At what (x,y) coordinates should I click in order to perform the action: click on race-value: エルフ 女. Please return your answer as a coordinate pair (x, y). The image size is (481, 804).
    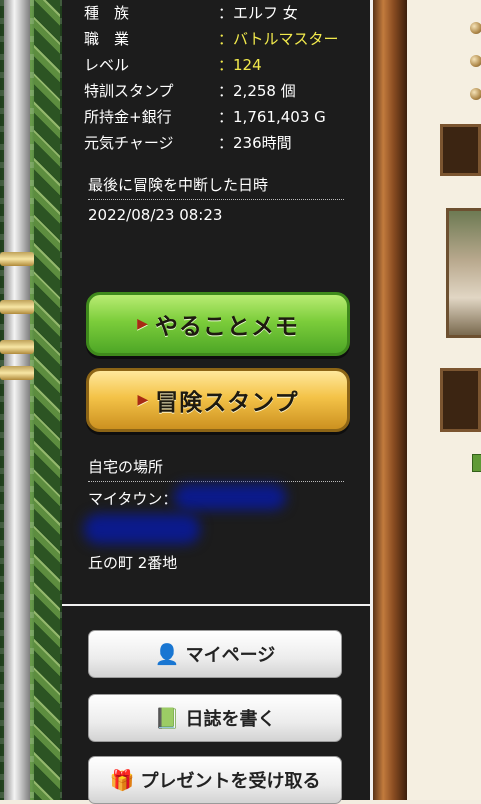
    Looking at the image, I should click on (265, 13).